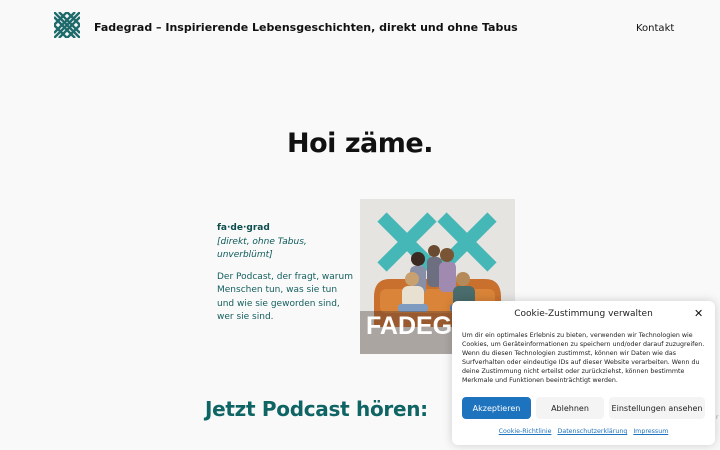 The image size is (720, 450). What do you see at coordinates (655, 28) in the screenshot?
I see `nav-link-kontakt: Kontakt` at bounding box center [655, 28].